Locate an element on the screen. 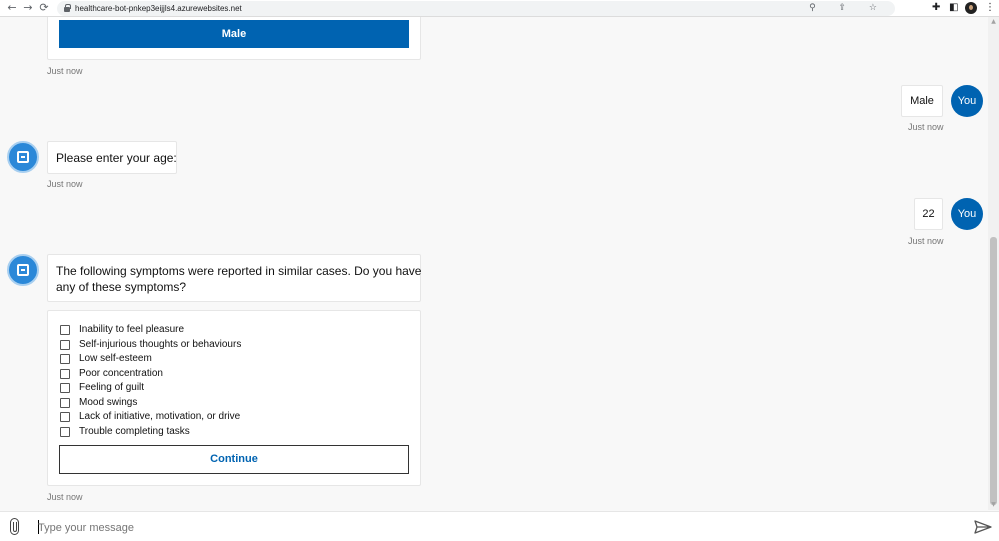 The image size is (999, 541). browser-menu-icon: ⋮ is located at coordinates (990, 8).